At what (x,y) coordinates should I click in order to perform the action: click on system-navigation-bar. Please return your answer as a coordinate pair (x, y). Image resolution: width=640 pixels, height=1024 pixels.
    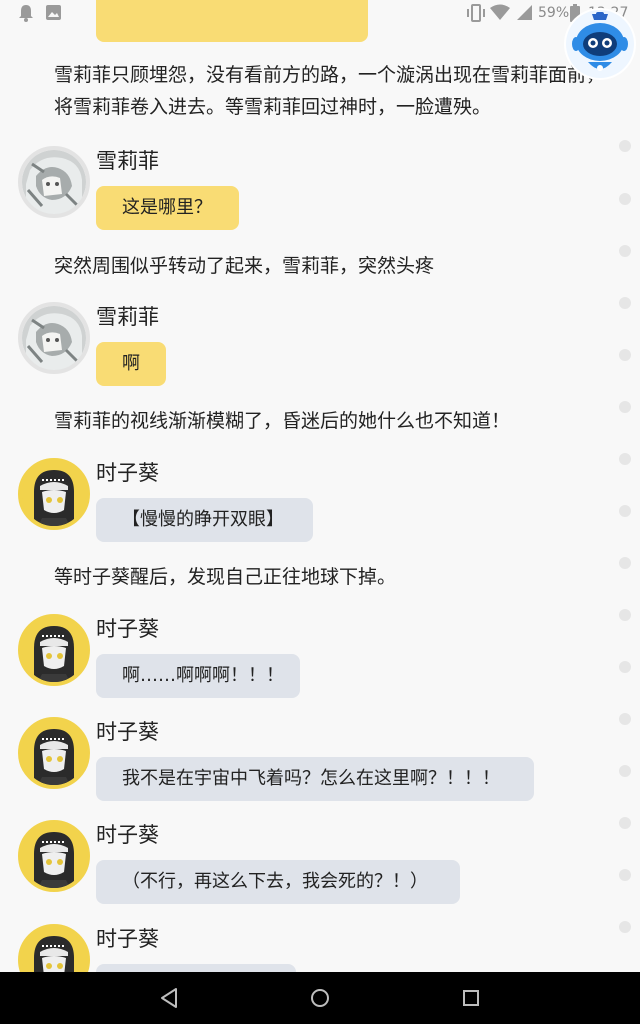
    Looking at the image, I should click on (320, 998).